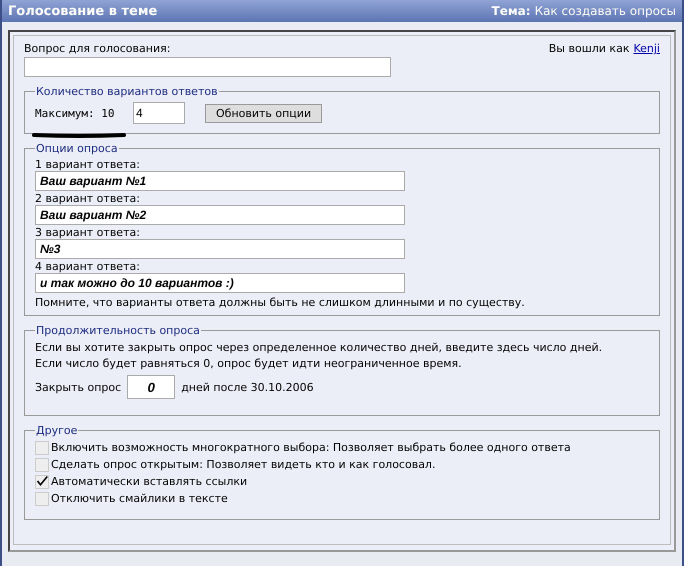 The width and height of the screenshot is (684, 566). I want to click on field-label: 2 вариант ответа:, so click(87, 198).